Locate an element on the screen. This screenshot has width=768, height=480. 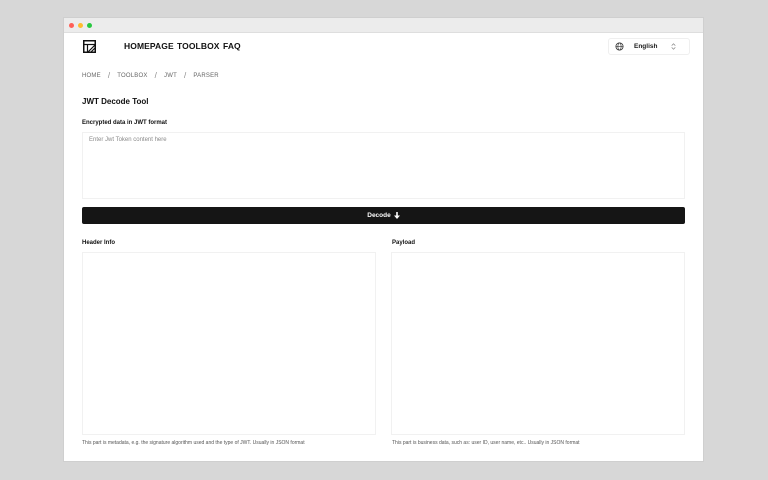
breadcrumb: HOME / TOOLBOX / JWT / PARSER is located at coordinates (150, 75).